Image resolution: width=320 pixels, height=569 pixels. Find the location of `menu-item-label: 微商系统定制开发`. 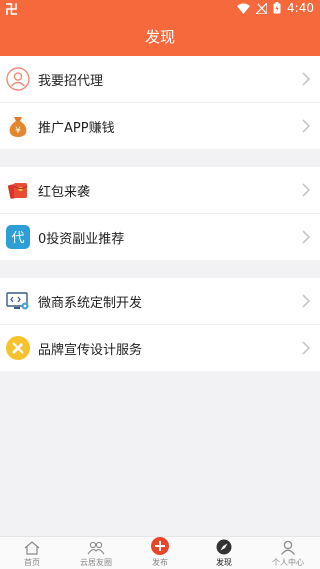

menu-item-label: 微商系统定制开发 is located at coordinates (90, 303).